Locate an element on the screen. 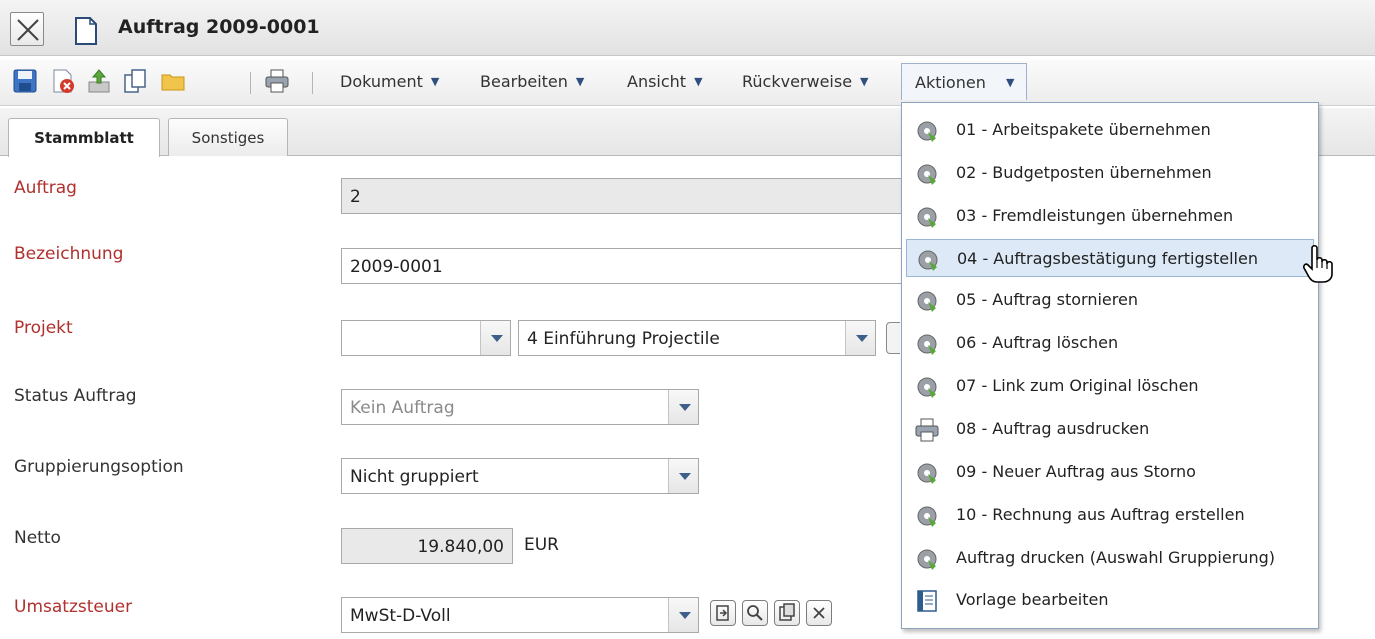  projekt-combo: 4 Einführung Projectile is located at coordinates (697, 338).